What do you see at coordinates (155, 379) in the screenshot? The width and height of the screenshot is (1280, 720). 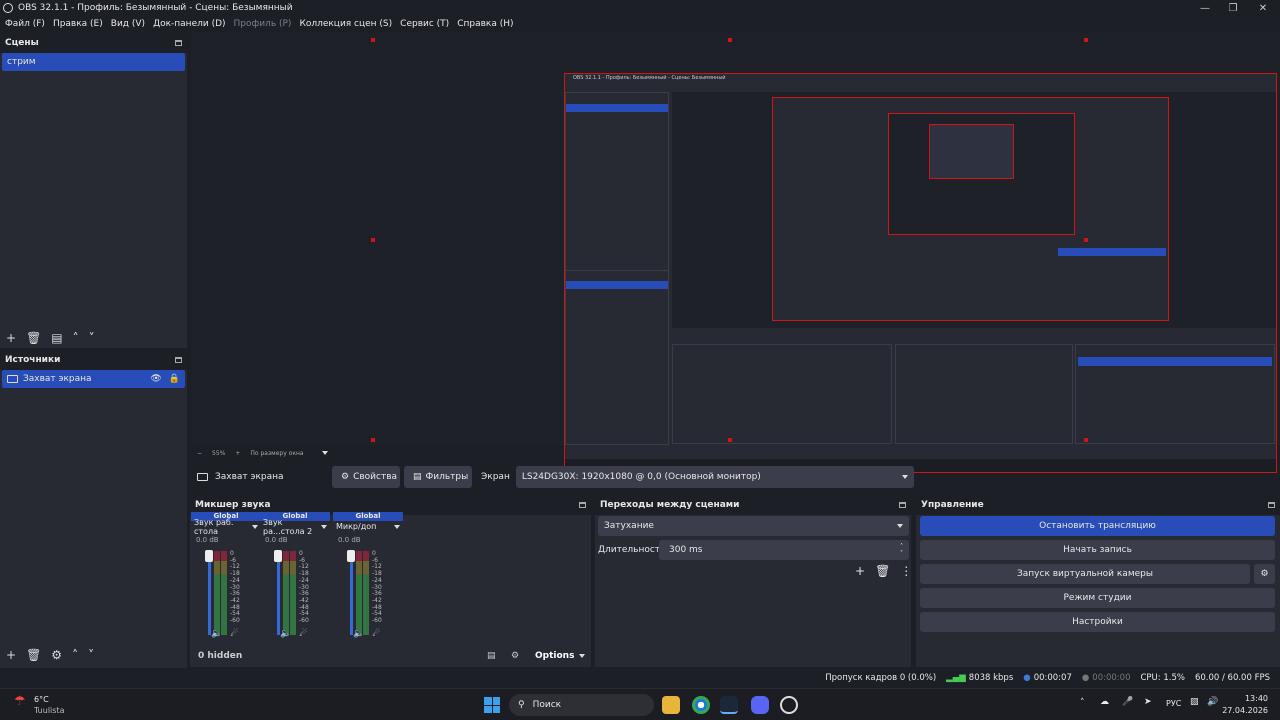 I see `eye-icon: 👁` at bounding box center [155, 379].